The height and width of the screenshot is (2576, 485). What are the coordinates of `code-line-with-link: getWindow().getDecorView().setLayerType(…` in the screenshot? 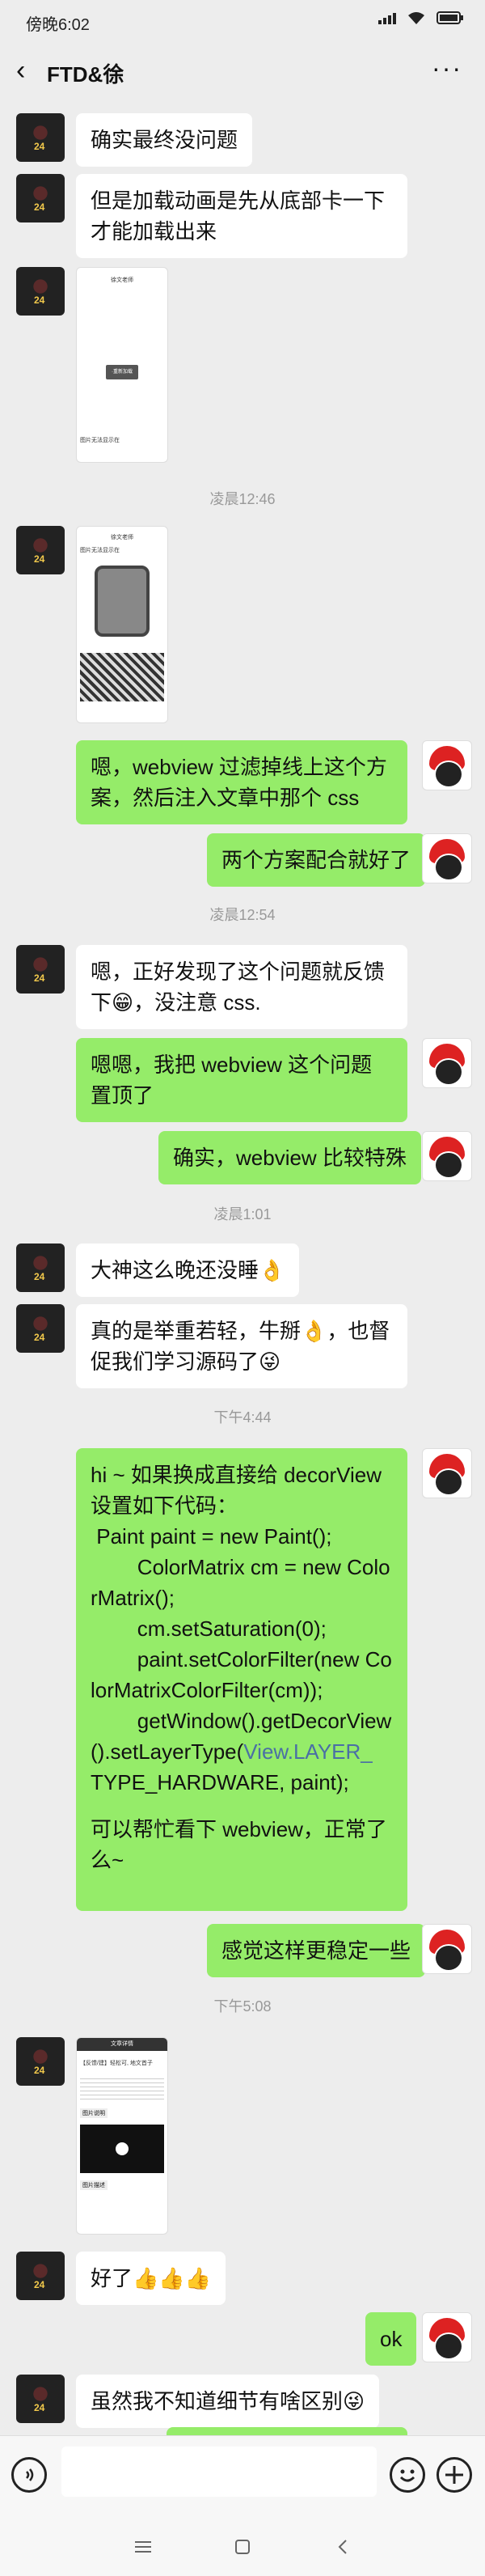 It's located at (242, 1736).